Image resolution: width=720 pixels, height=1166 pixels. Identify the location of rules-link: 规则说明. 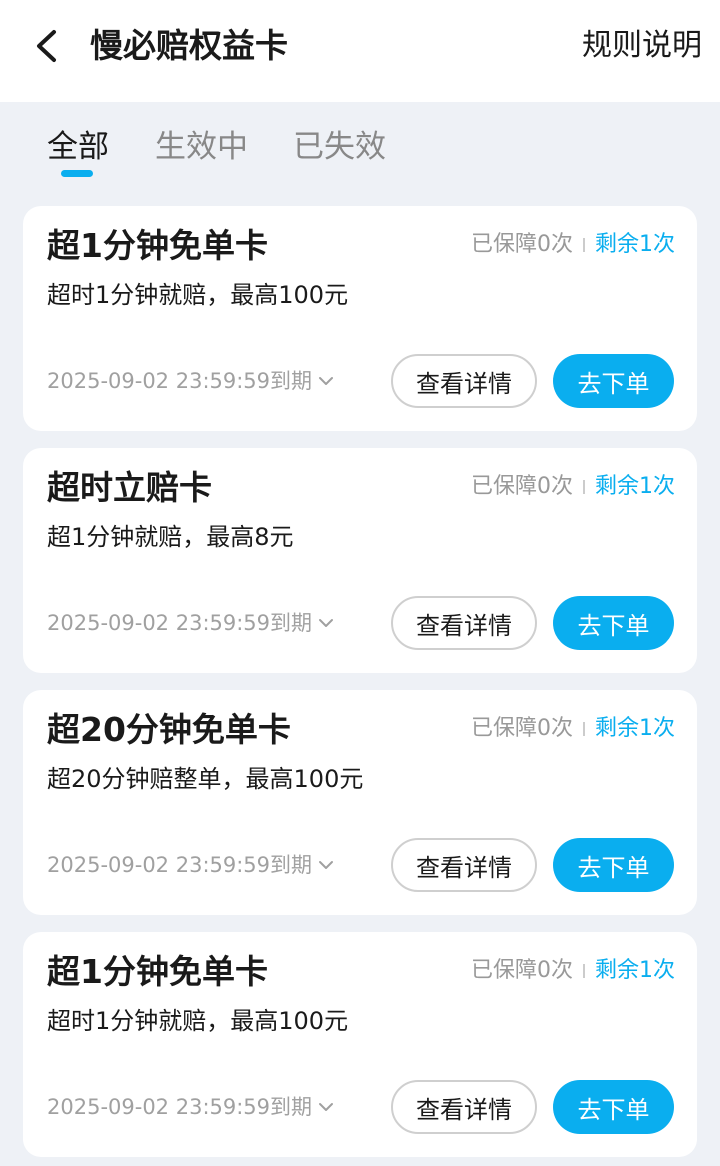
(642, 46).